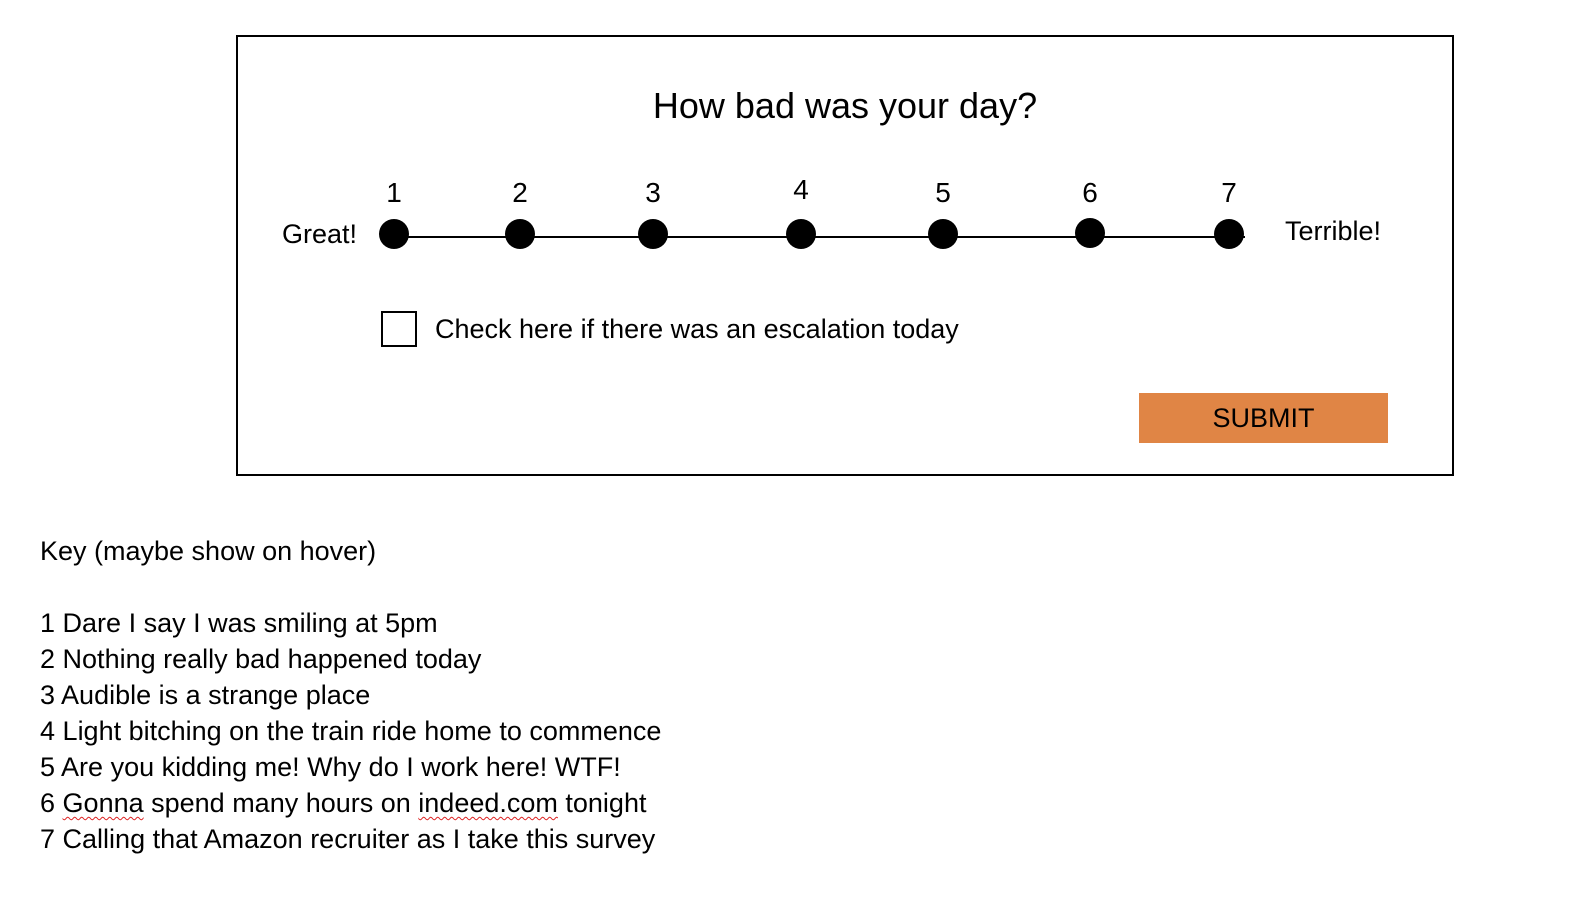  I want to click on key-item-text: Dare I say I was smiling at 5pm, so click(250, 623).